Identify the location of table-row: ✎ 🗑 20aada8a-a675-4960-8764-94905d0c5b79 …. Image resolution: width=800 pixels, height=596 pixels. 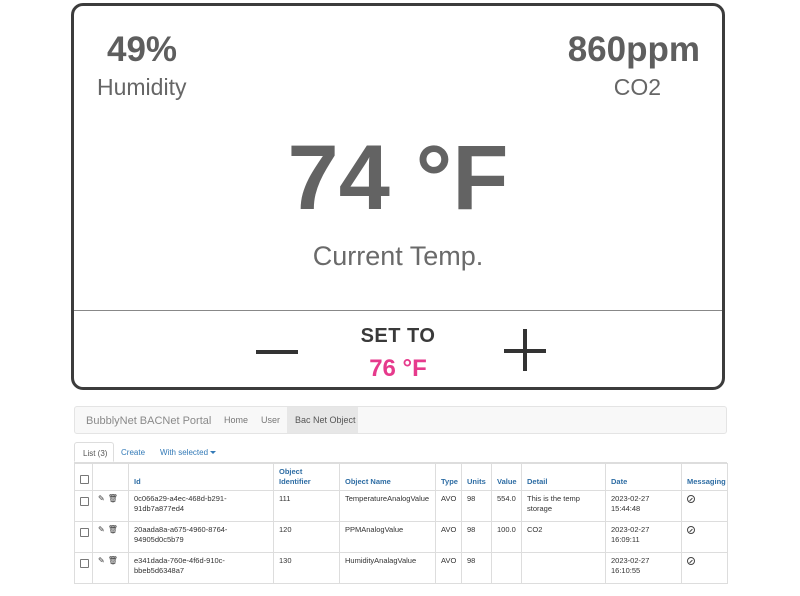
(401, 537).